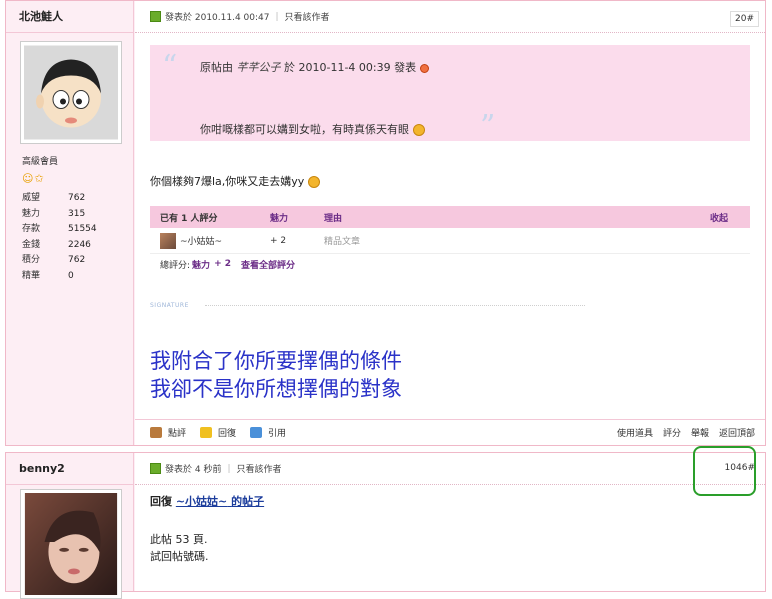  Describe the element at coordinates (59, 237) in the screenshot. I see `user-stats: 威望 762 魅力 315 存款 51554 金錢 2246 積分 762 精華 0` at that location.